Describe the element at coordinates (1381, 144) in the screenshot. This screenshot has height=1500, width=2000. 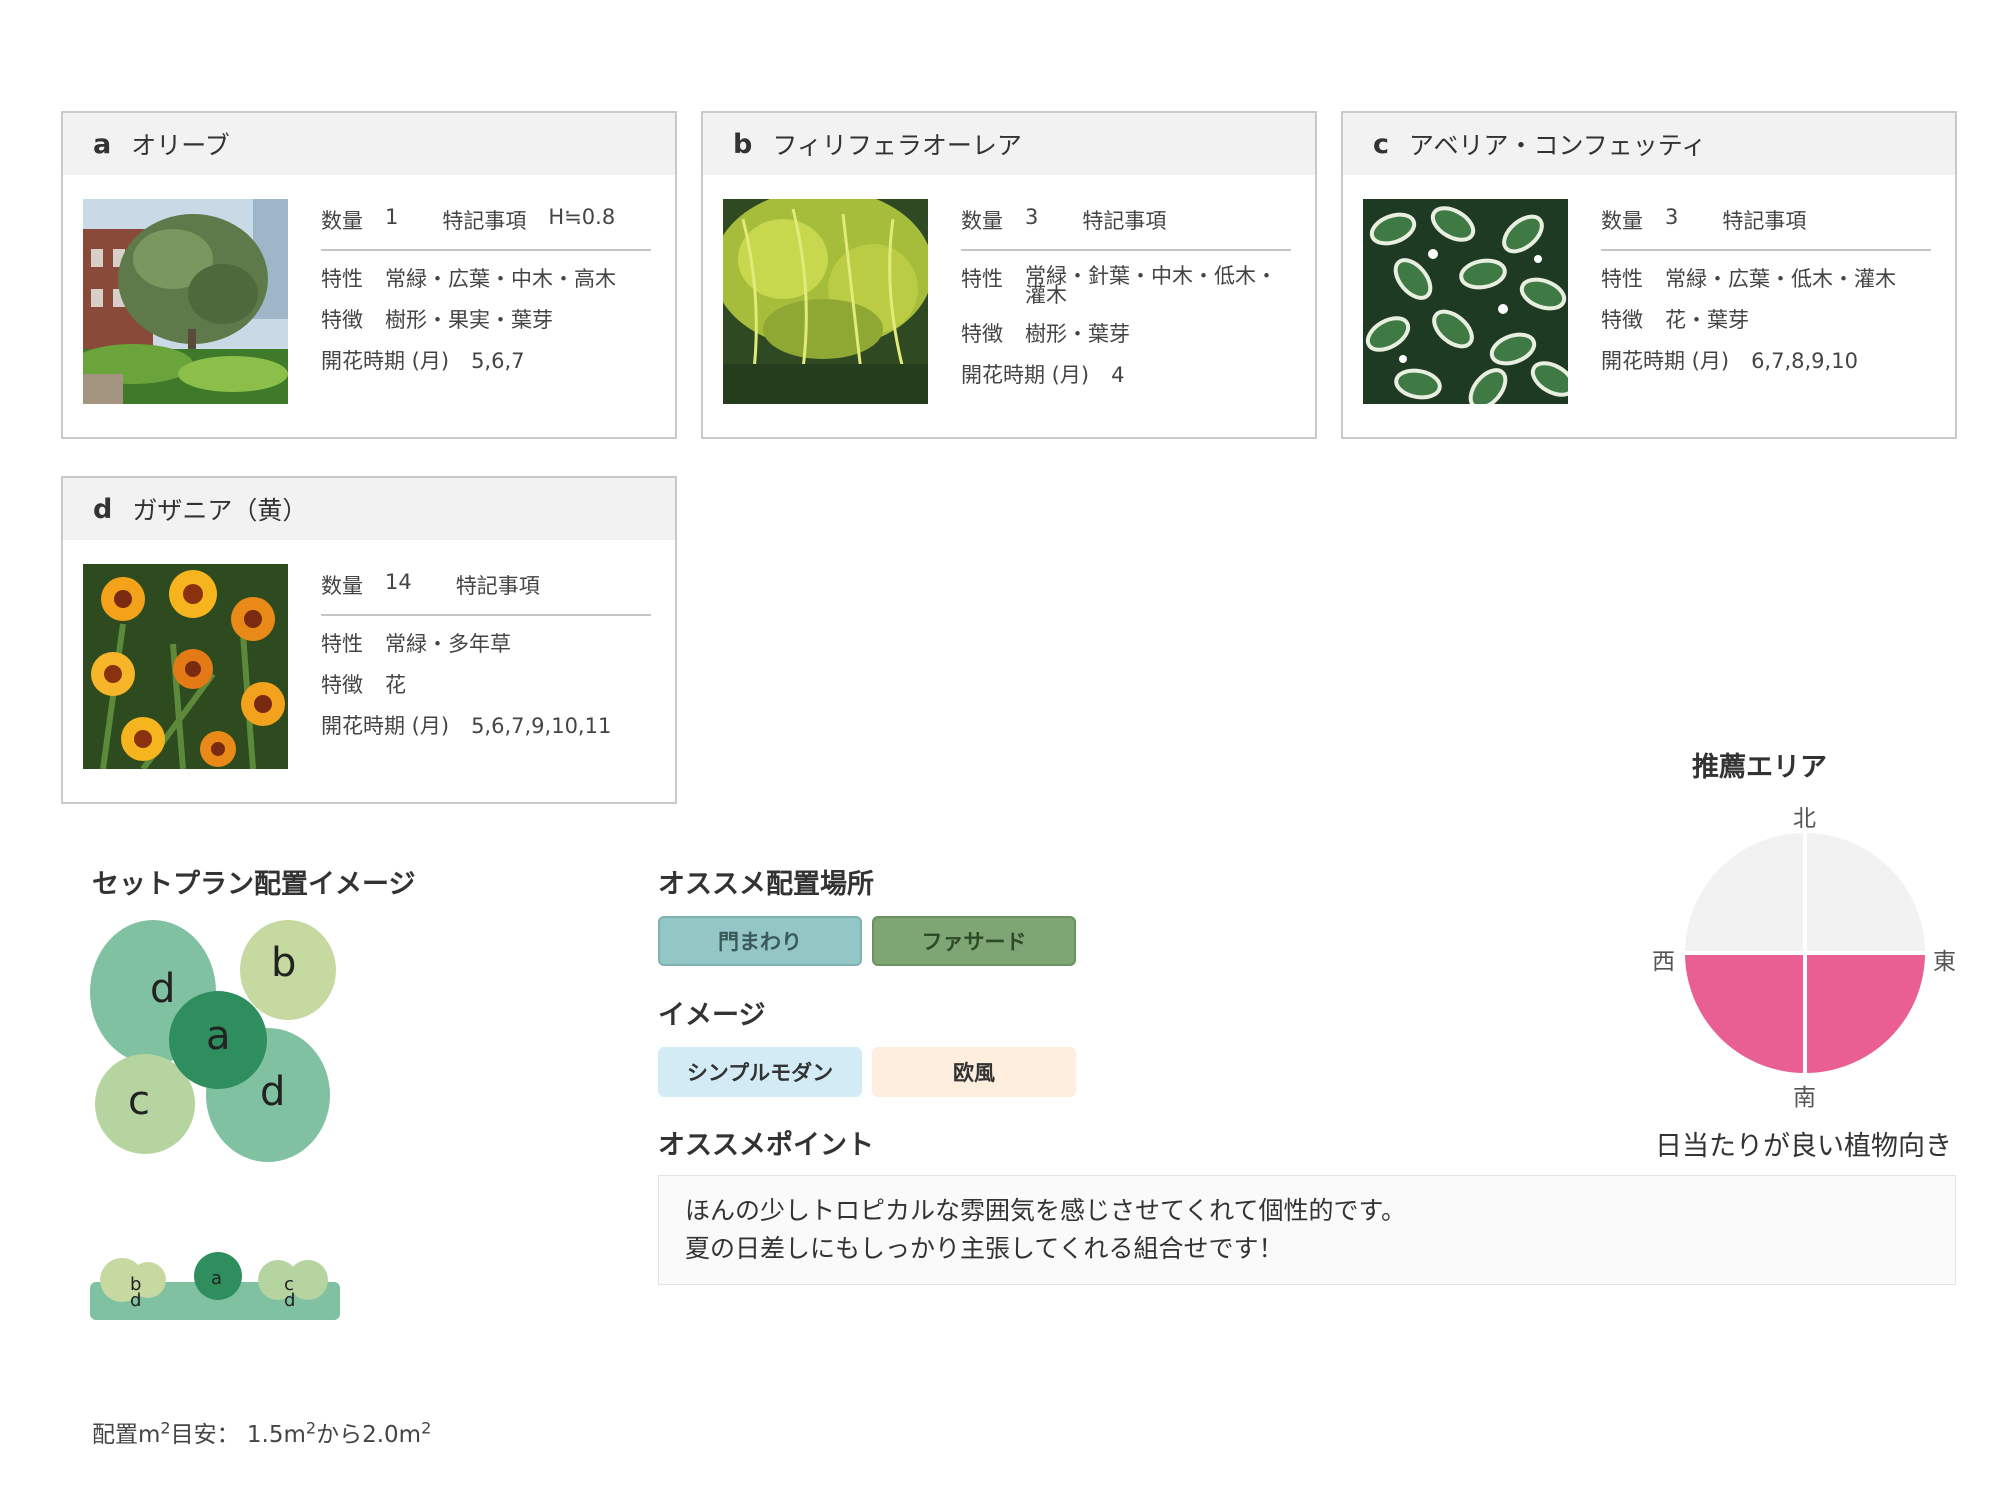
I see `card-letter: c` at that location.